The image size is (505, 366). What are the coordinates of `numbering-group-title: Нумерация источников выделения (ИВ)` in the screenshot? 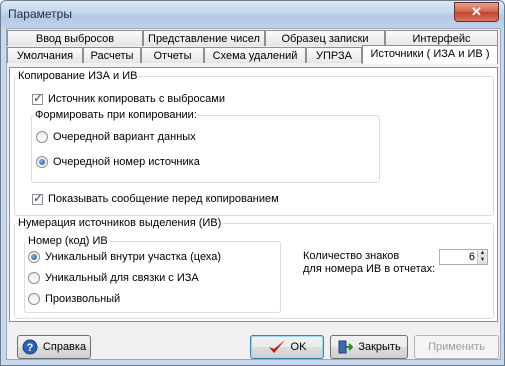 It's located at (120, 223).